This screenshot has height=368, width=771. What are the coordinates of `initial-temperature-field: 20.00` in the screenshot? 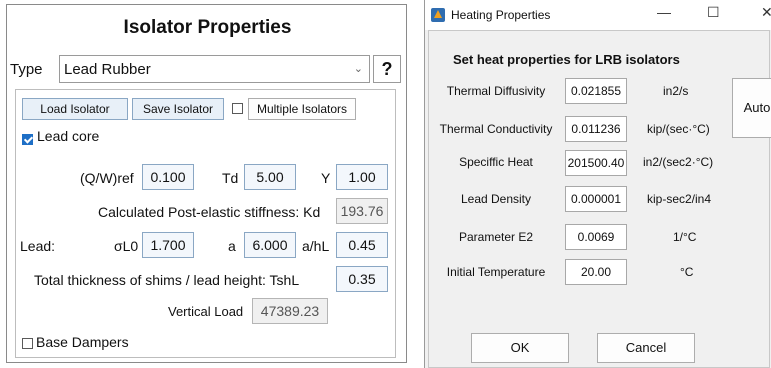 It's located at (596, 272).